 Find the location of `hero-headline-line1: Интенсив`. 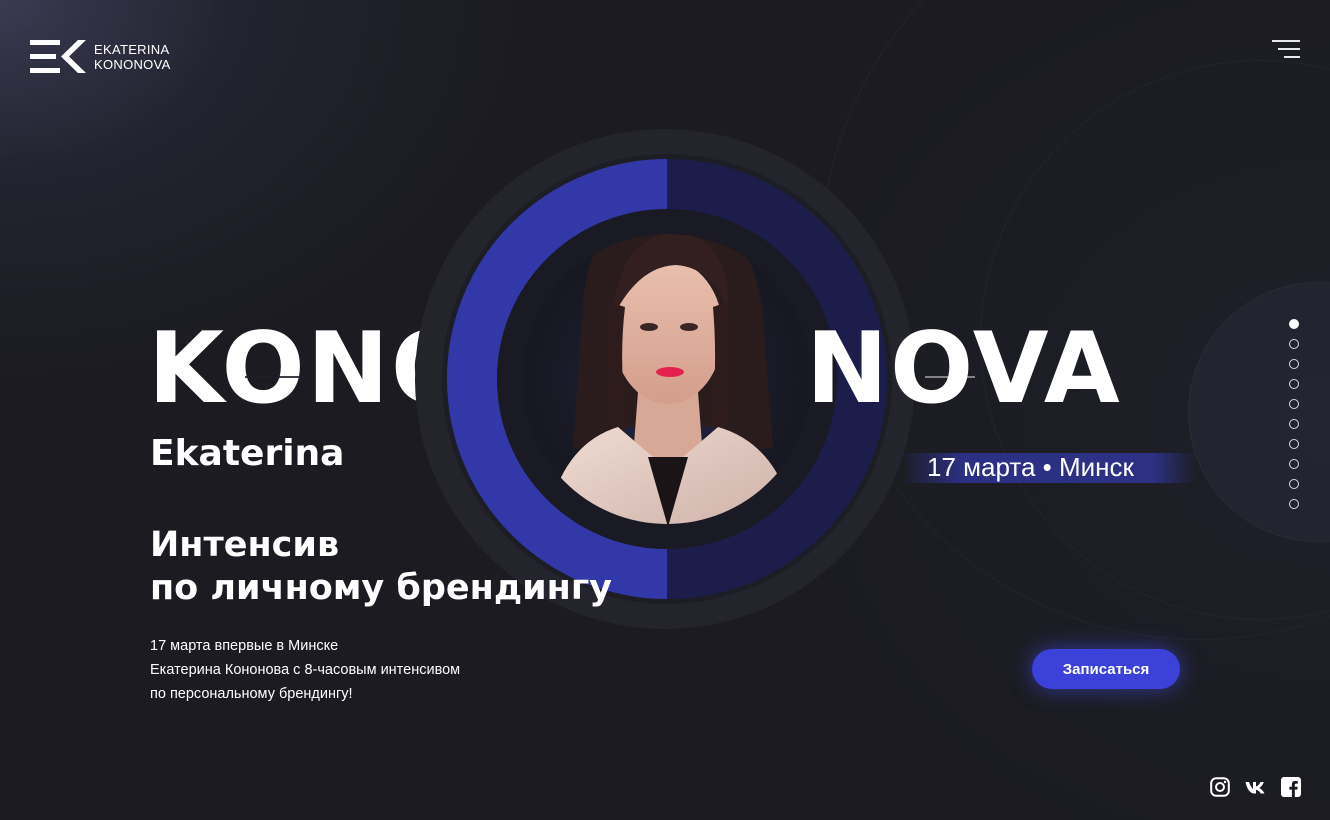

hero-headline-line1: Интенсив is located at coordinates (245, 545).